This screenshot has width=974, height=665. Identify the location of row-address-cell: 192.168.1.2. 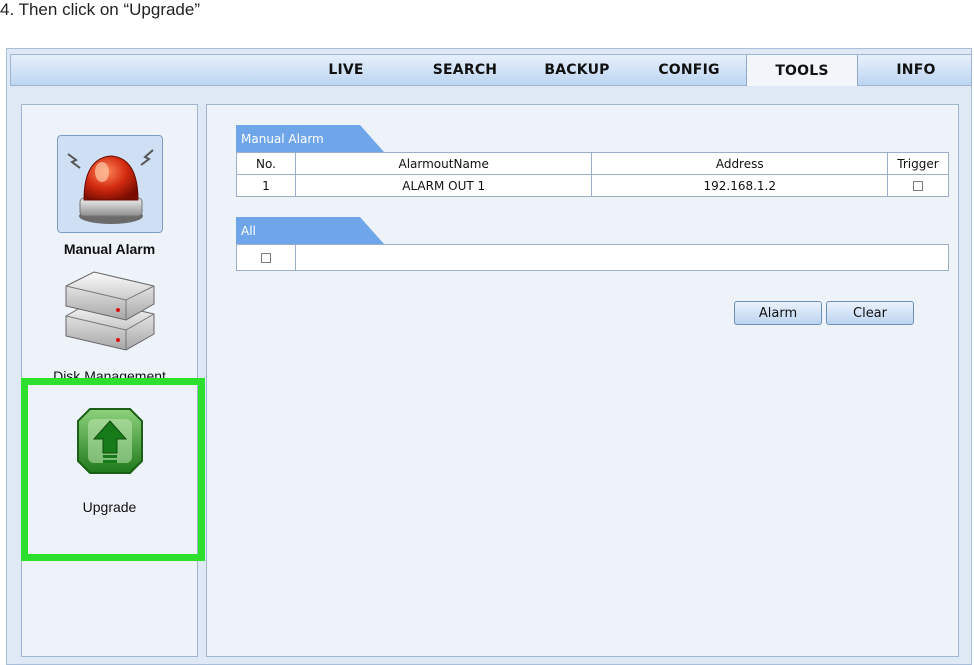
(739, 185).